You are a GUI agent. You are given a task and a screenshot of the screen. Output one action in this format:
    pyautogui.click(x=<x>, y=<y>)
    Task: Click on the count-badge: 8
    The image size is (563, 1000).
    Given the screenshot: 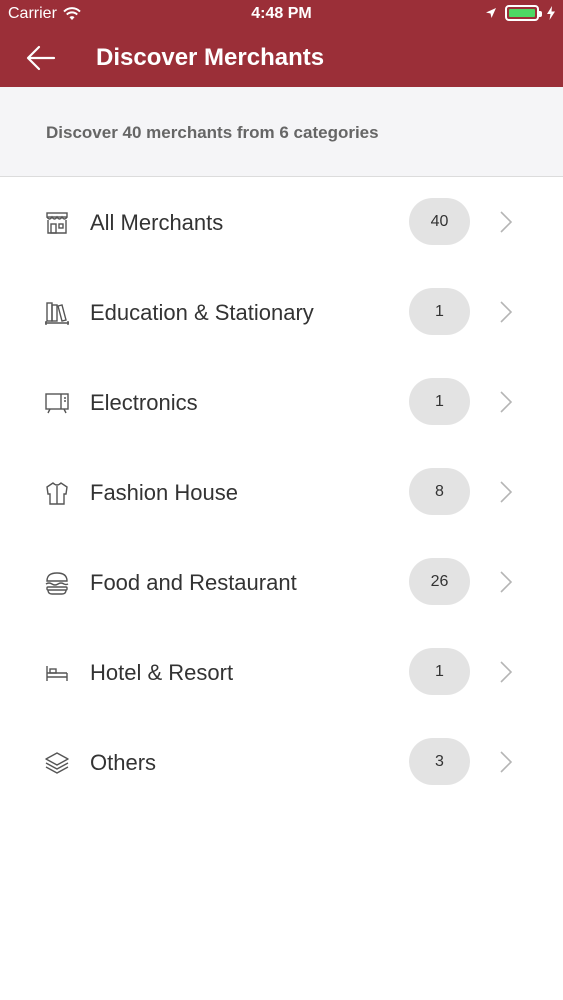 What is the action you would take?
    pyautogui.click(x=439, y=491)
    